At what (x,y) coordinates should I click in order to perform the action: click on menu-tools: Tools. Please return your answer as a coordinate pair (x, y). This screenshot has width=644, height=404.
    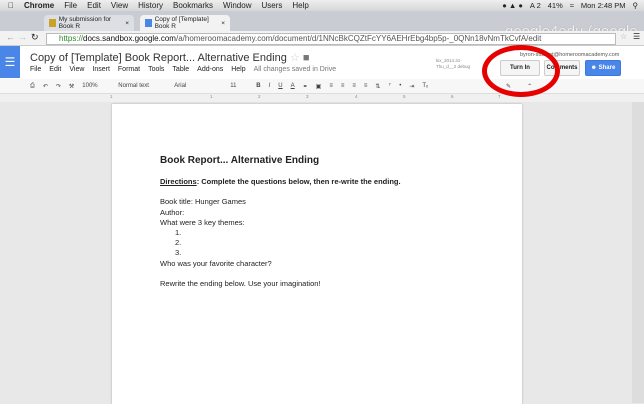
    Looking at the image, I should click on (156, 69).